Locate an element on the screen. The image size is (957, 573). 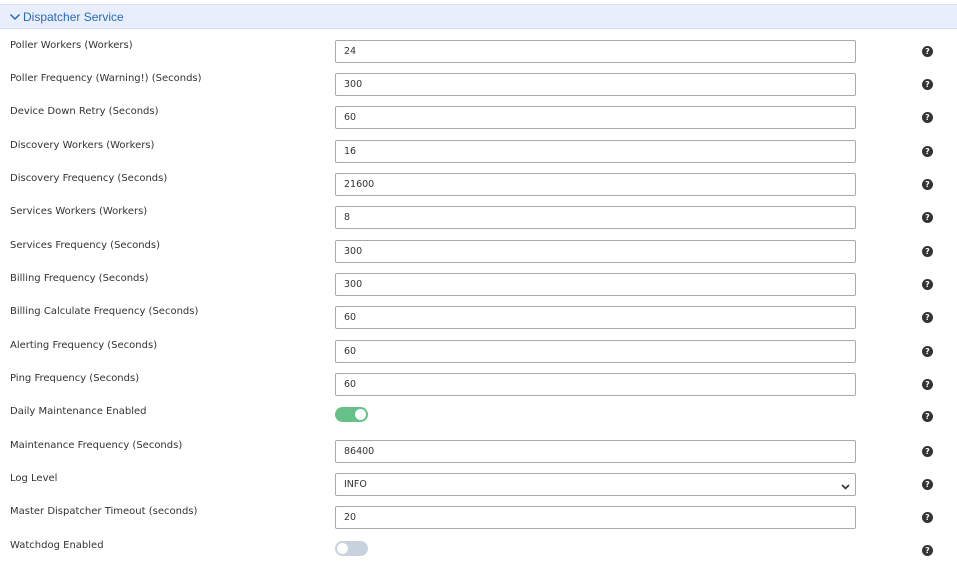
setting-row-billing-calculate-frequency-seconds: Billing Calculate Frequency (Seconds) 60? is located at coordinates (478, 322).